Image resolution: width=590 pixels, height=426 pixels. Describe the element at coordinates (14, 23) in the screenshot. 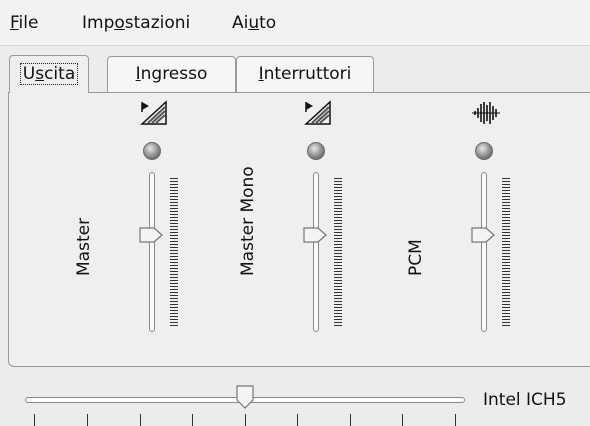

I see `menu-file-mnemonic: F` at that location.